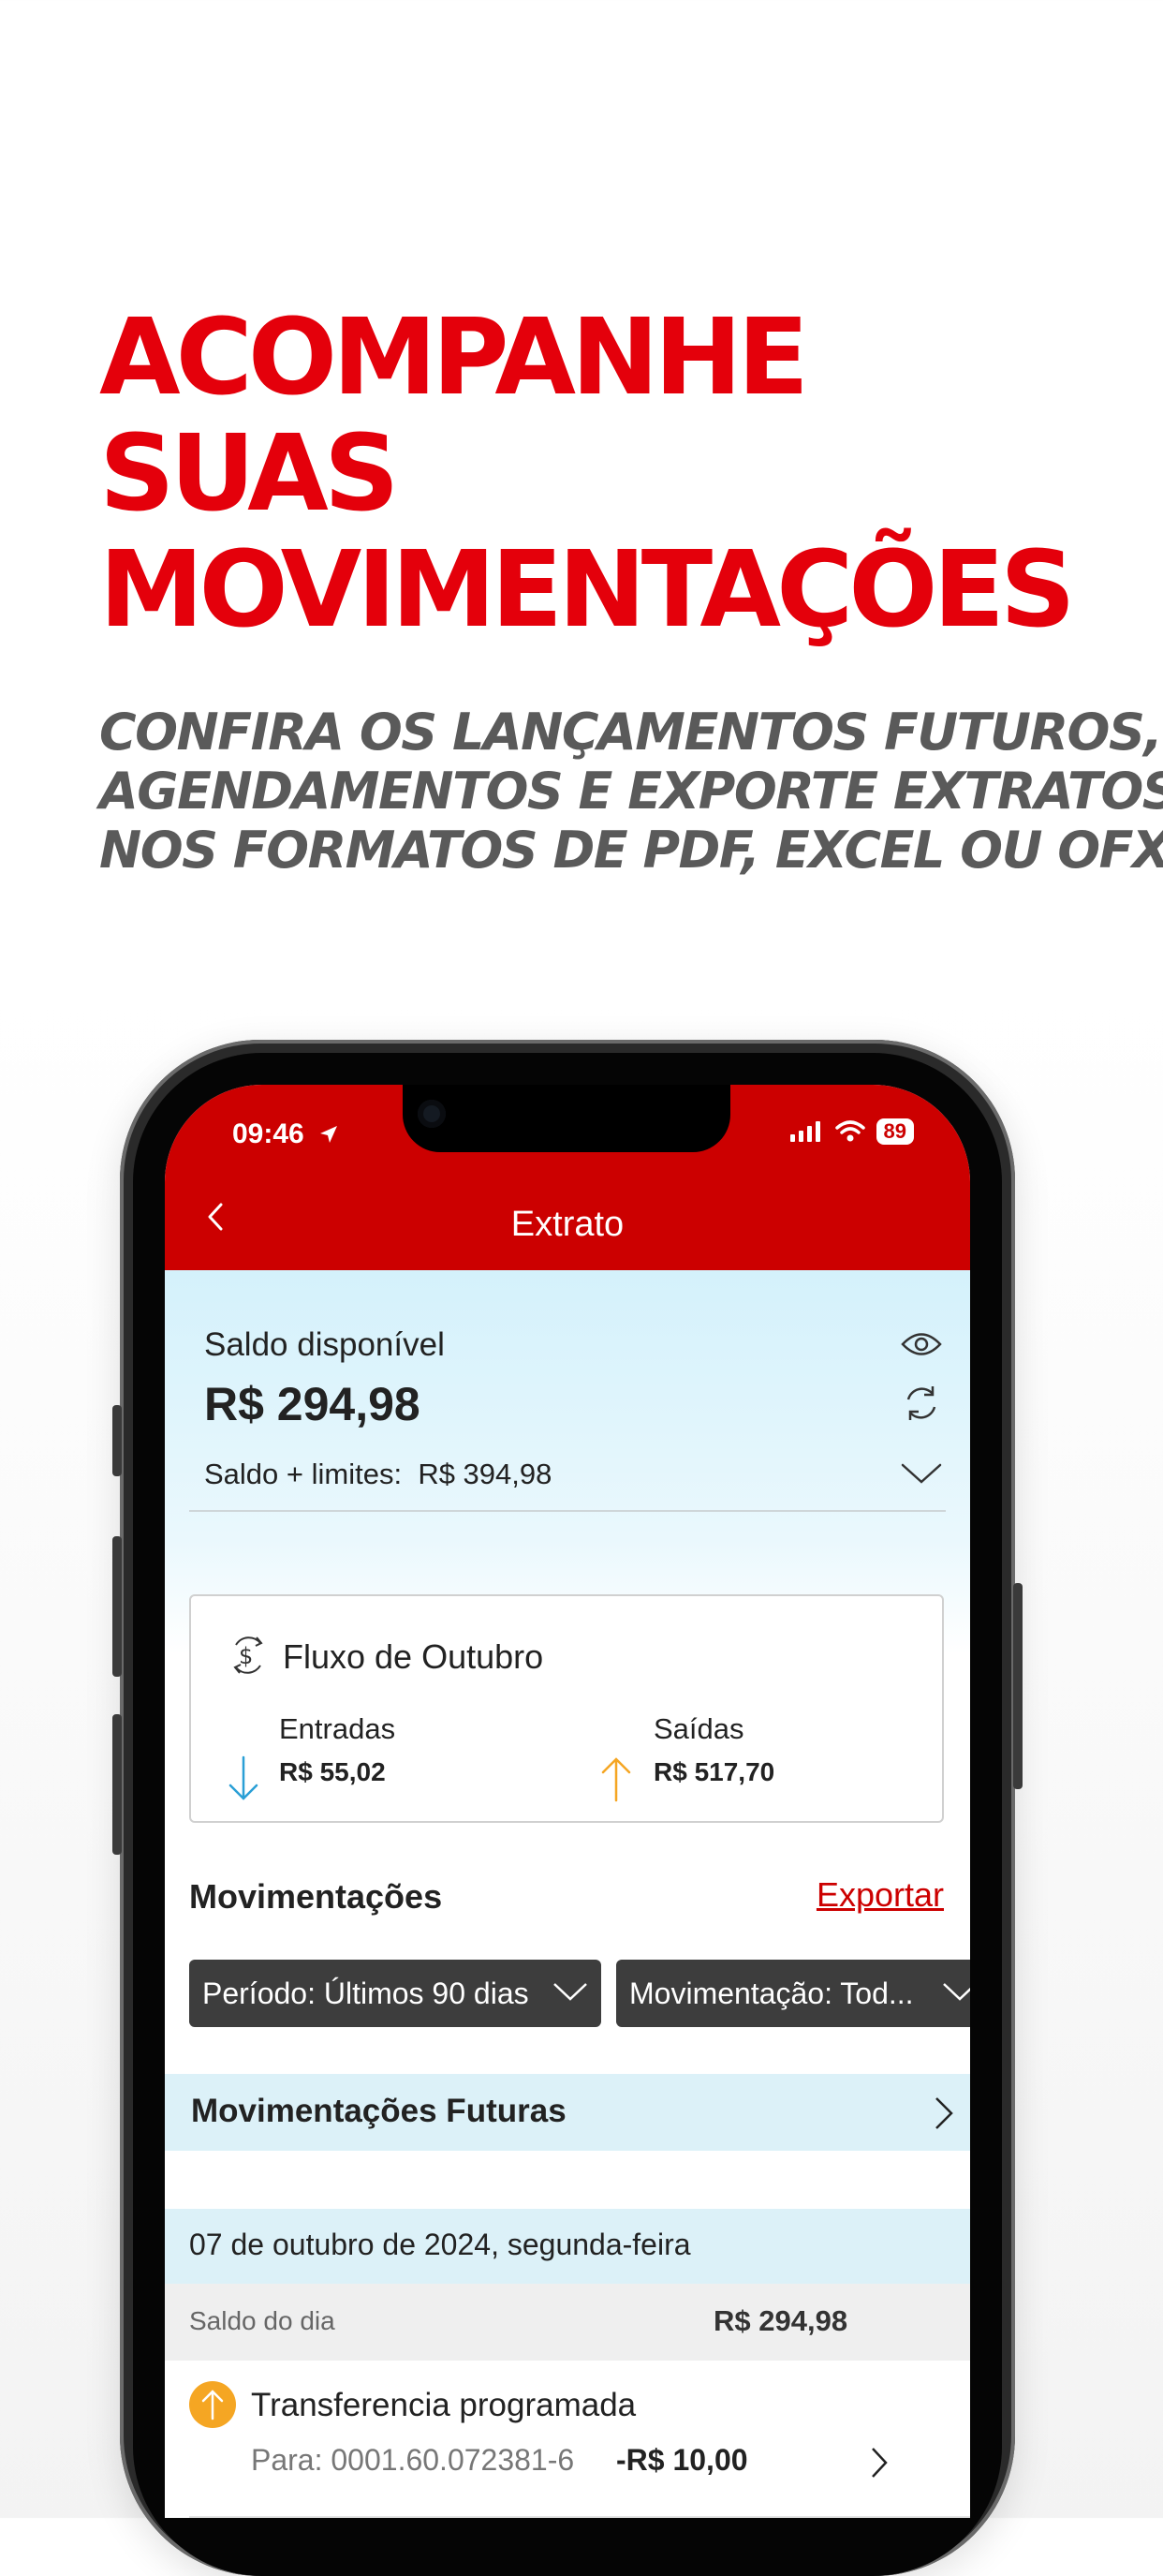  What do you see at coordinates (379, 2111) in the screenshot?
I see `future-movements-label: Movimentações Futuras` at bounding box center [379, 2111].